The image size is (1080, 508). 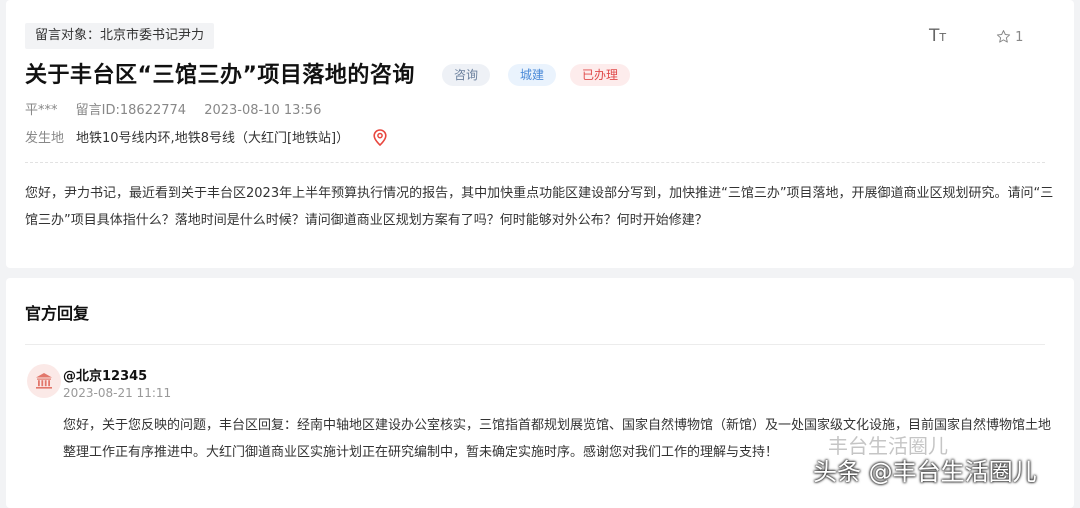 What do you see at coordinates (131, 110) in the screenshot?
I see `message-id: 留言ID:18622774` at bounding box center [131, 110].